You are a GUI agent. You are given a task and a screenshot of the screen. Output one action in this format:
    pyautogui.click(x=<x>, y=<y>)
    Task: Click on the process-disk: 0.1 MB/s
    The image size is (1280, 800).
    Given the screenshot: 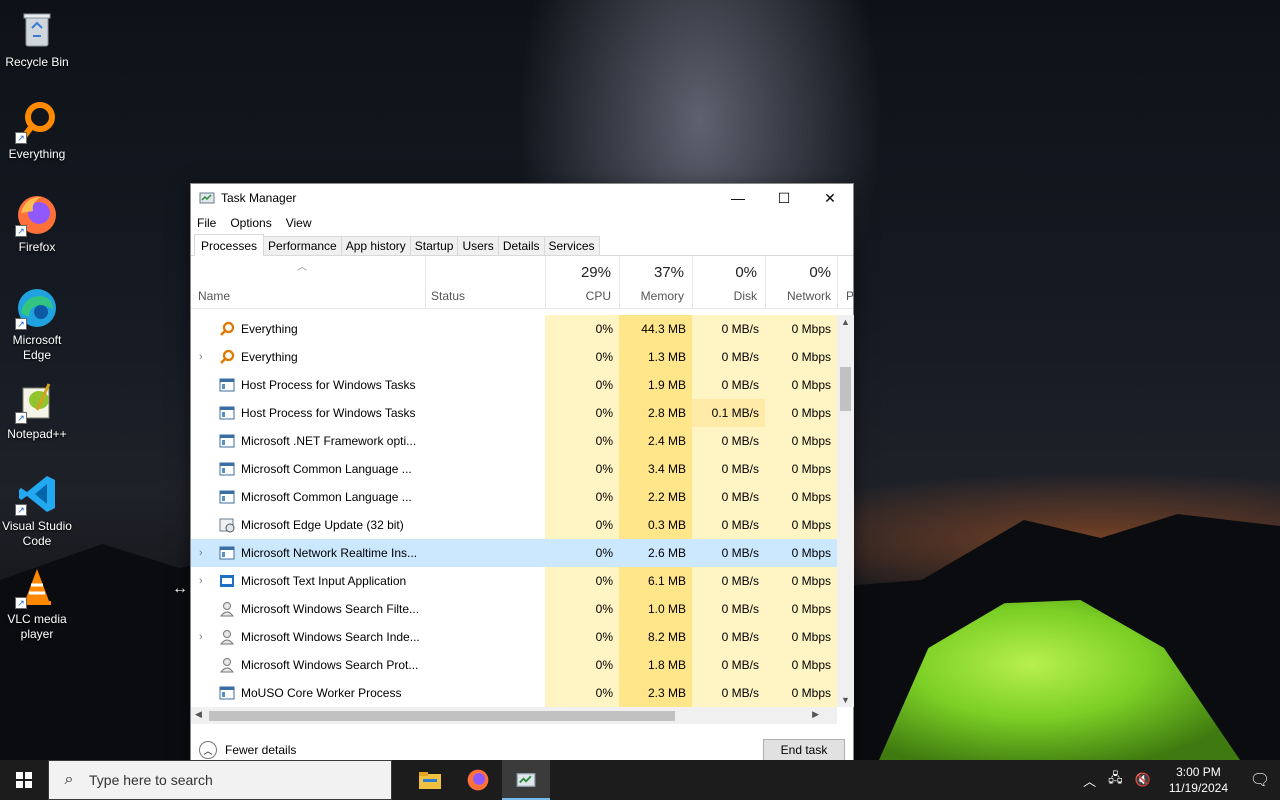 What is the action you would take?
    pyautogui.click(x=728, y=413)
    